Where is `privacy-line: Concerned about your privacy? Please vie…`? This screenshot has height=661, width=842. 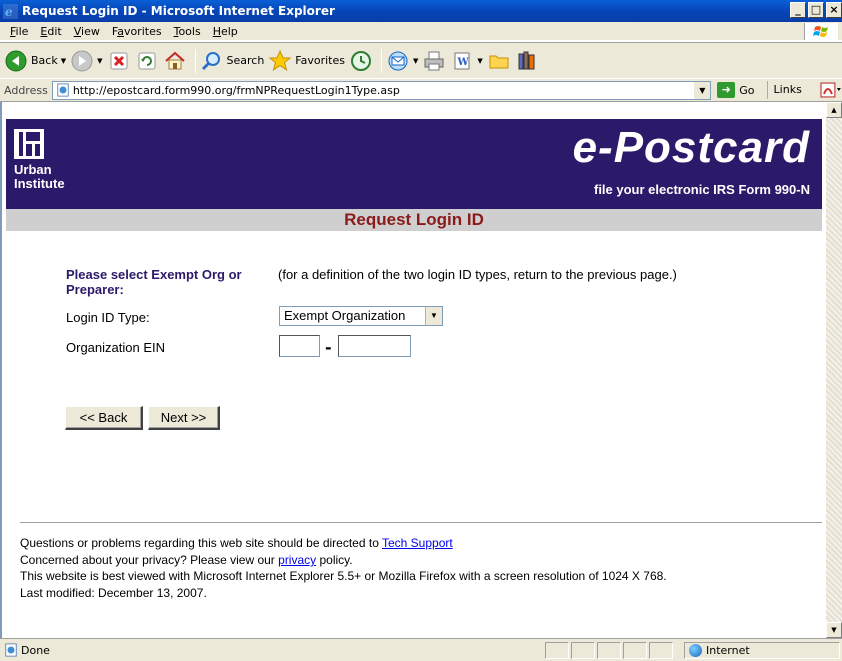
privacy-line: Concerned about your privacy? Please vie… is located at coordinates (186, 560).